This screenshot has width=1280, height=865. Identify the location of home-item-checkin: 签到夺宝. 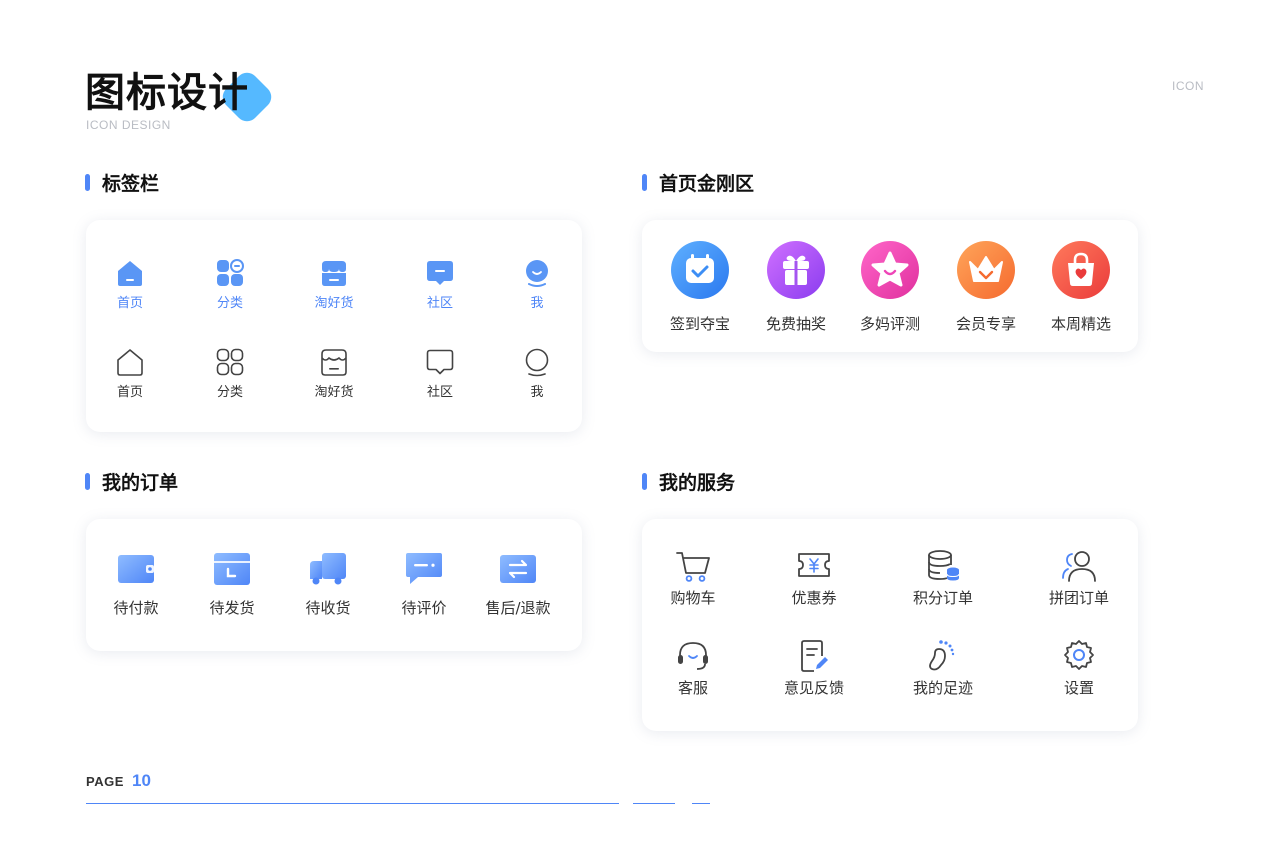
(700, 287).